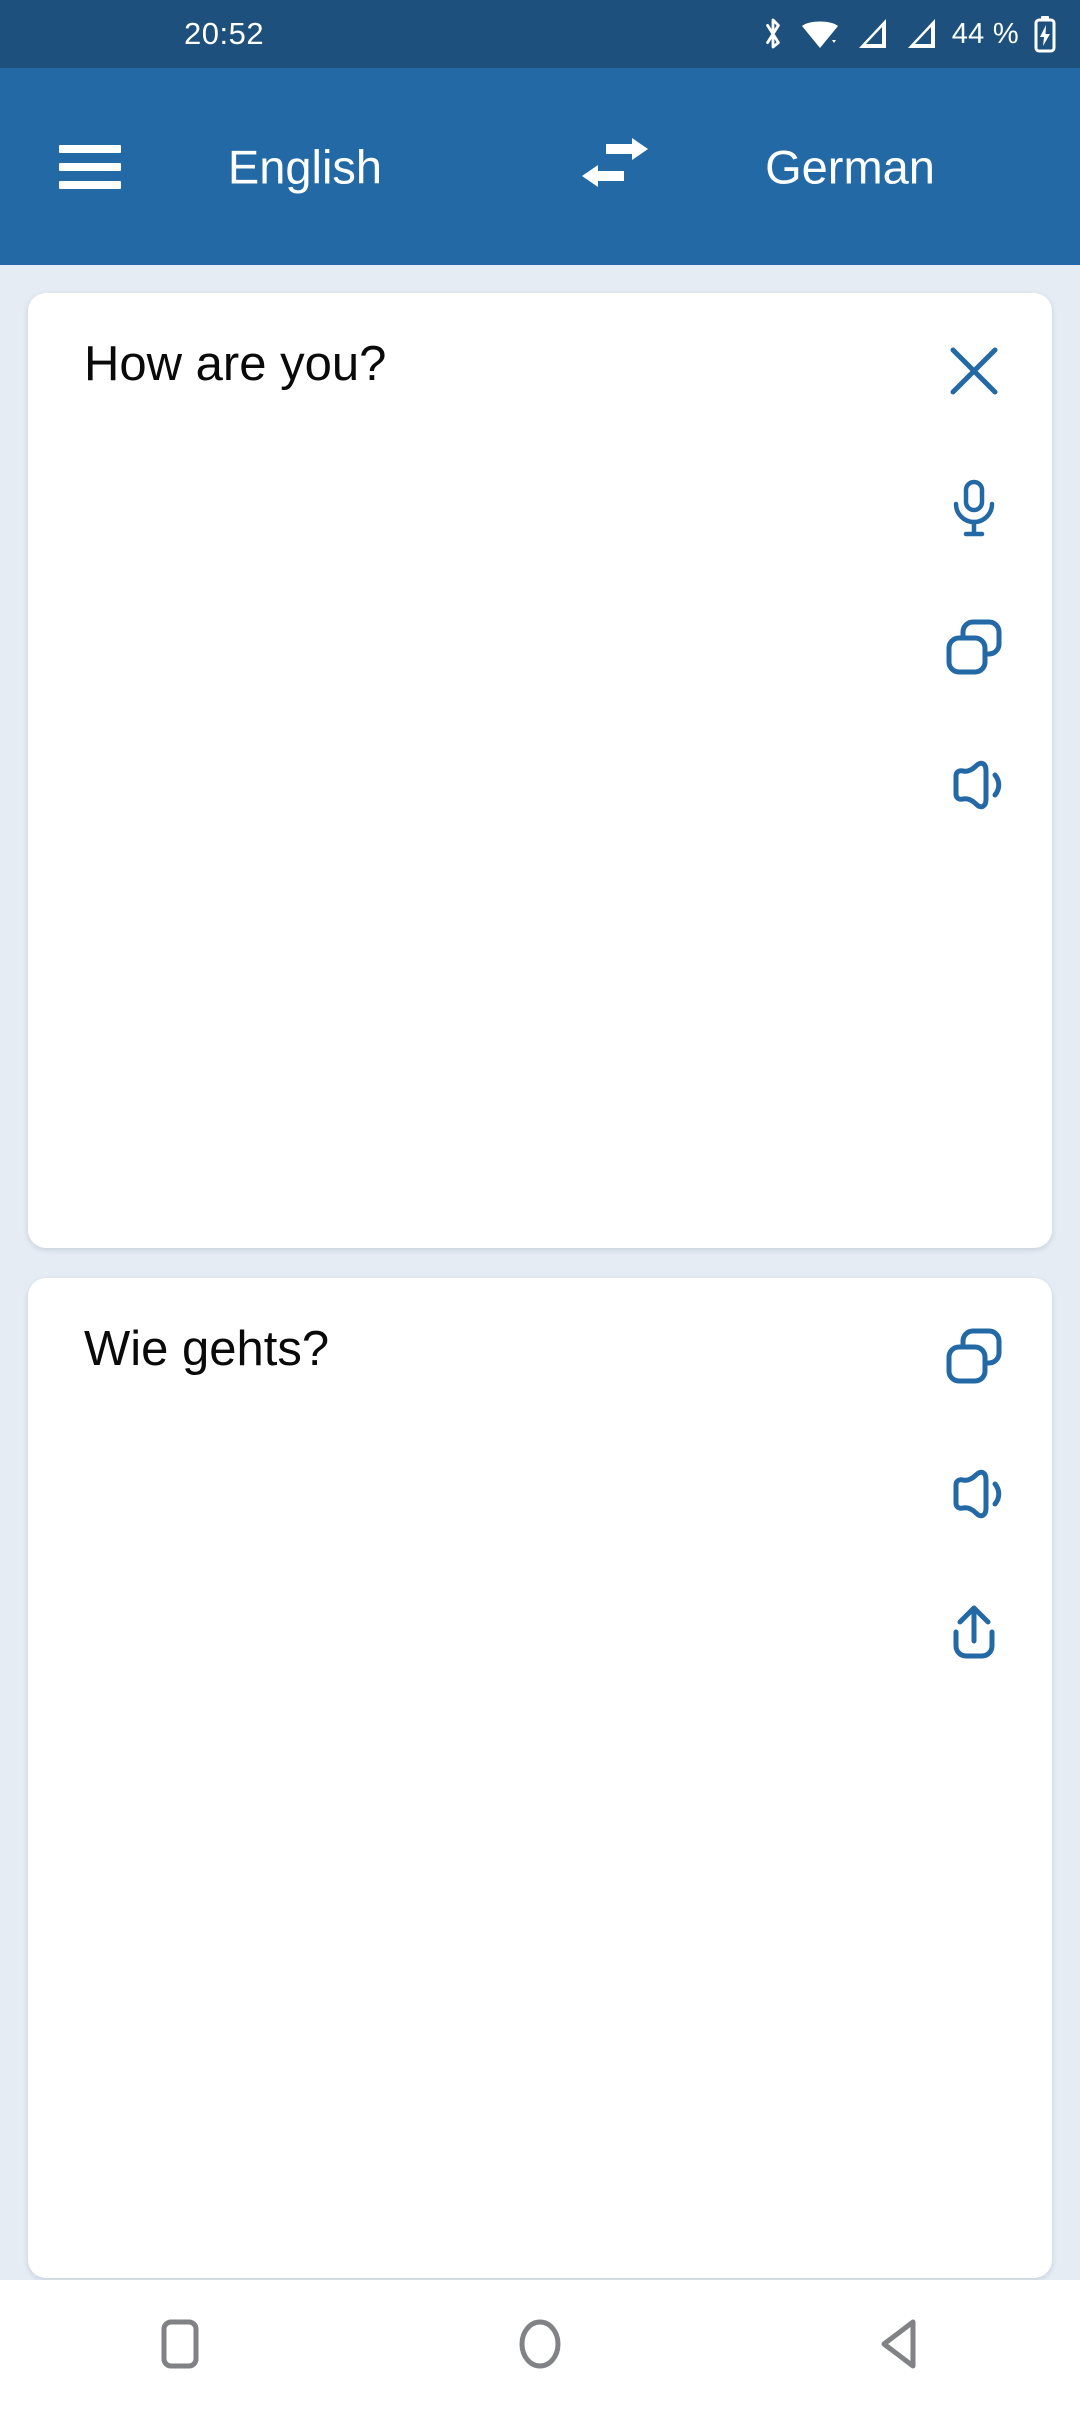 The image size is (1080, 2412). I want to click on microphone-icon, so click(974, 509).